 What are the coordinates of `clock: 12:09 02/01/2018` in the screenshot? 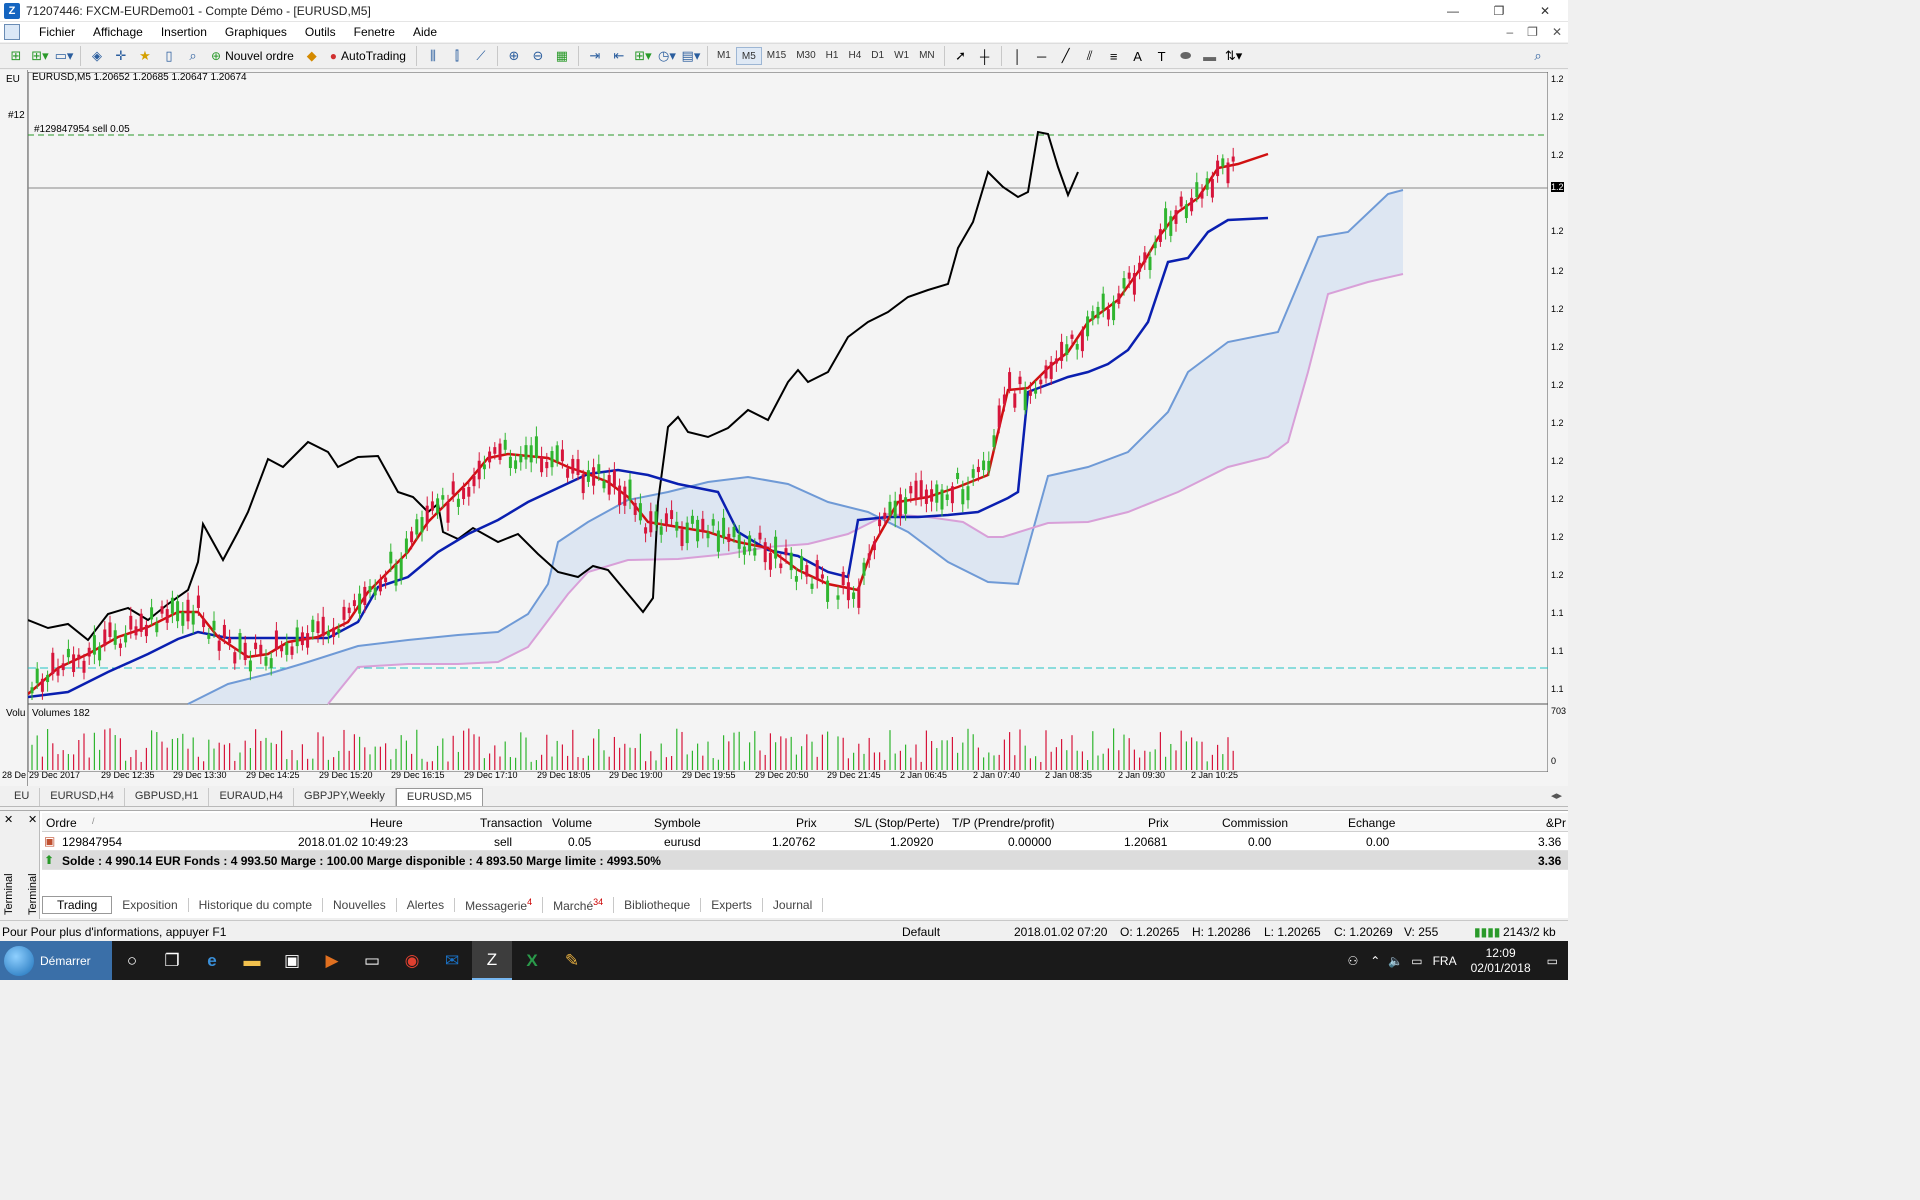 It's located at (1501, 961).